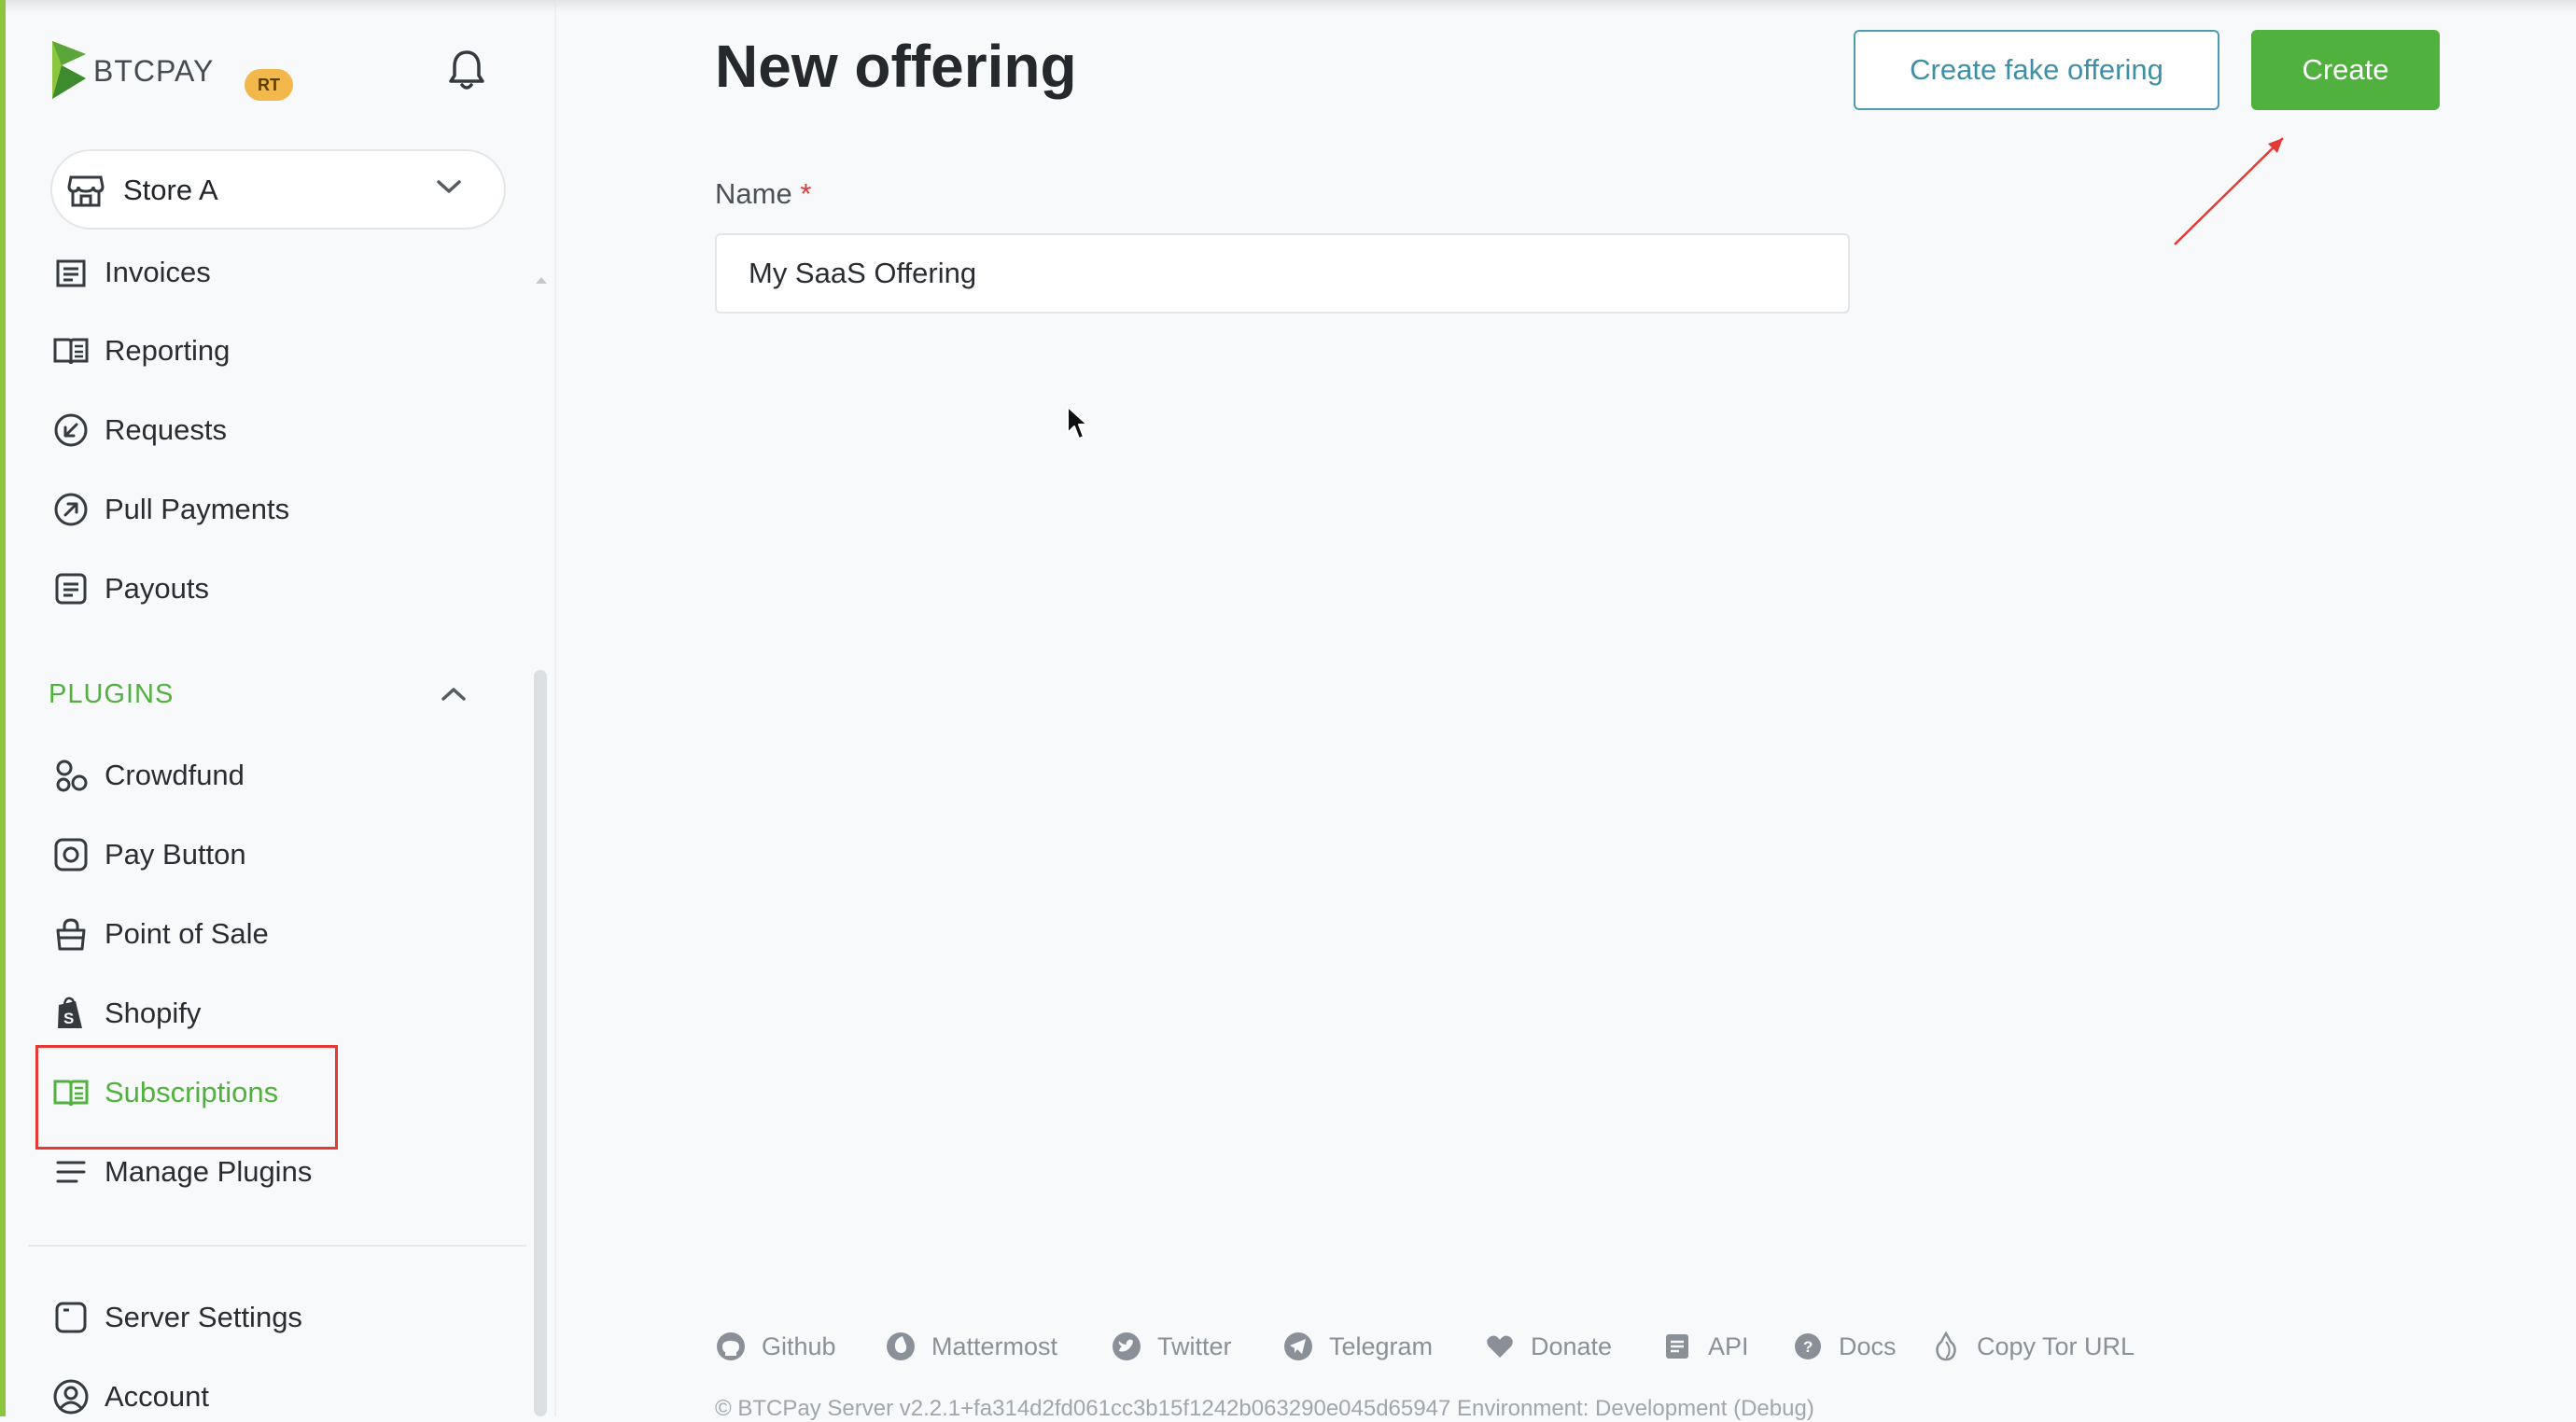 This screenshot has height=1422, width=2576. What do you see at coordinates (2036, 70) in the screenshot?
I see `create-fake-offering-button: Create fake offering` at bounding box center [2036, 70].